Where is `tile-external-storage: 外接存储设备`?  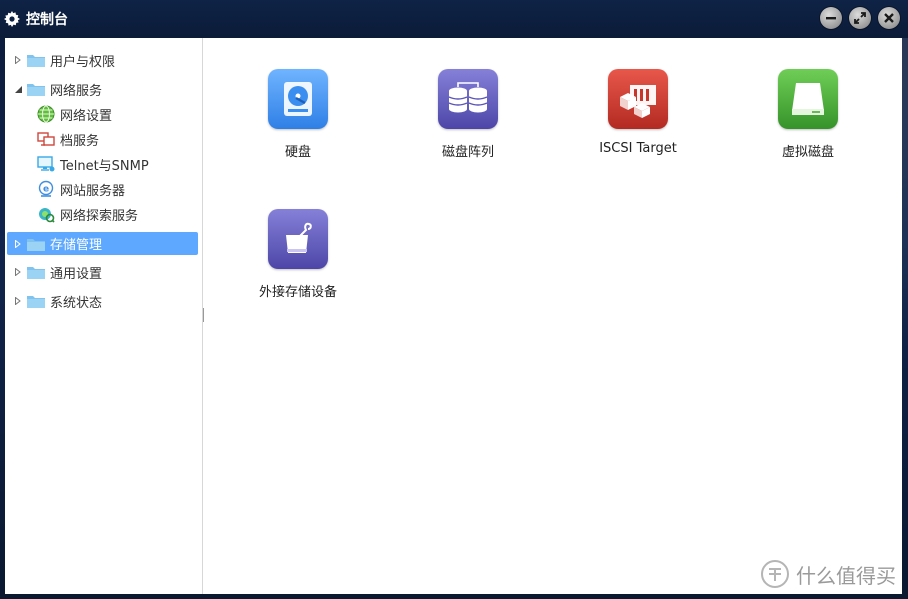 tile-external-storage: 外接存储设备 is located at coordinates (298, 254).